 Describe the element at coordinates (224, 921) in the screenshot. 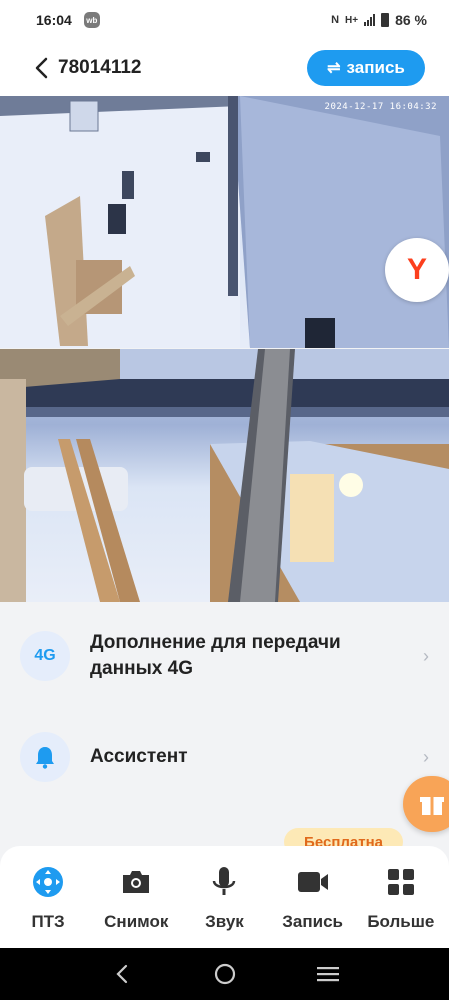

I see `tool-label: Звук` at that location.